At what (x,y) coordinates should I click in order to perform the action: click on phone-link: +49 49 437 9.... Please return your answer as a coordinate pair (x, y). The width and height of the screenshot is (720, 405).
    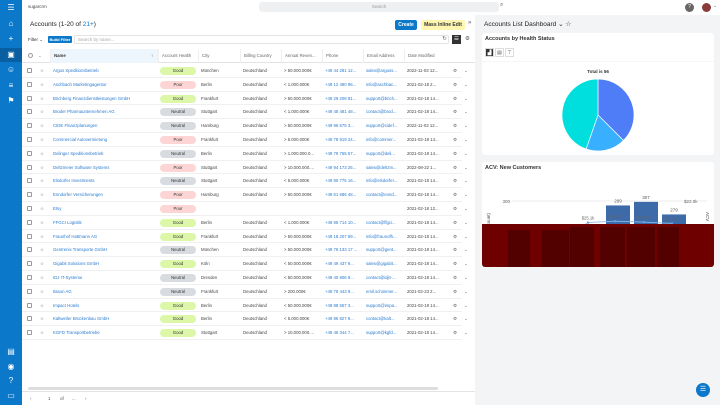
    Looking at the image, I should click on (344, 264).